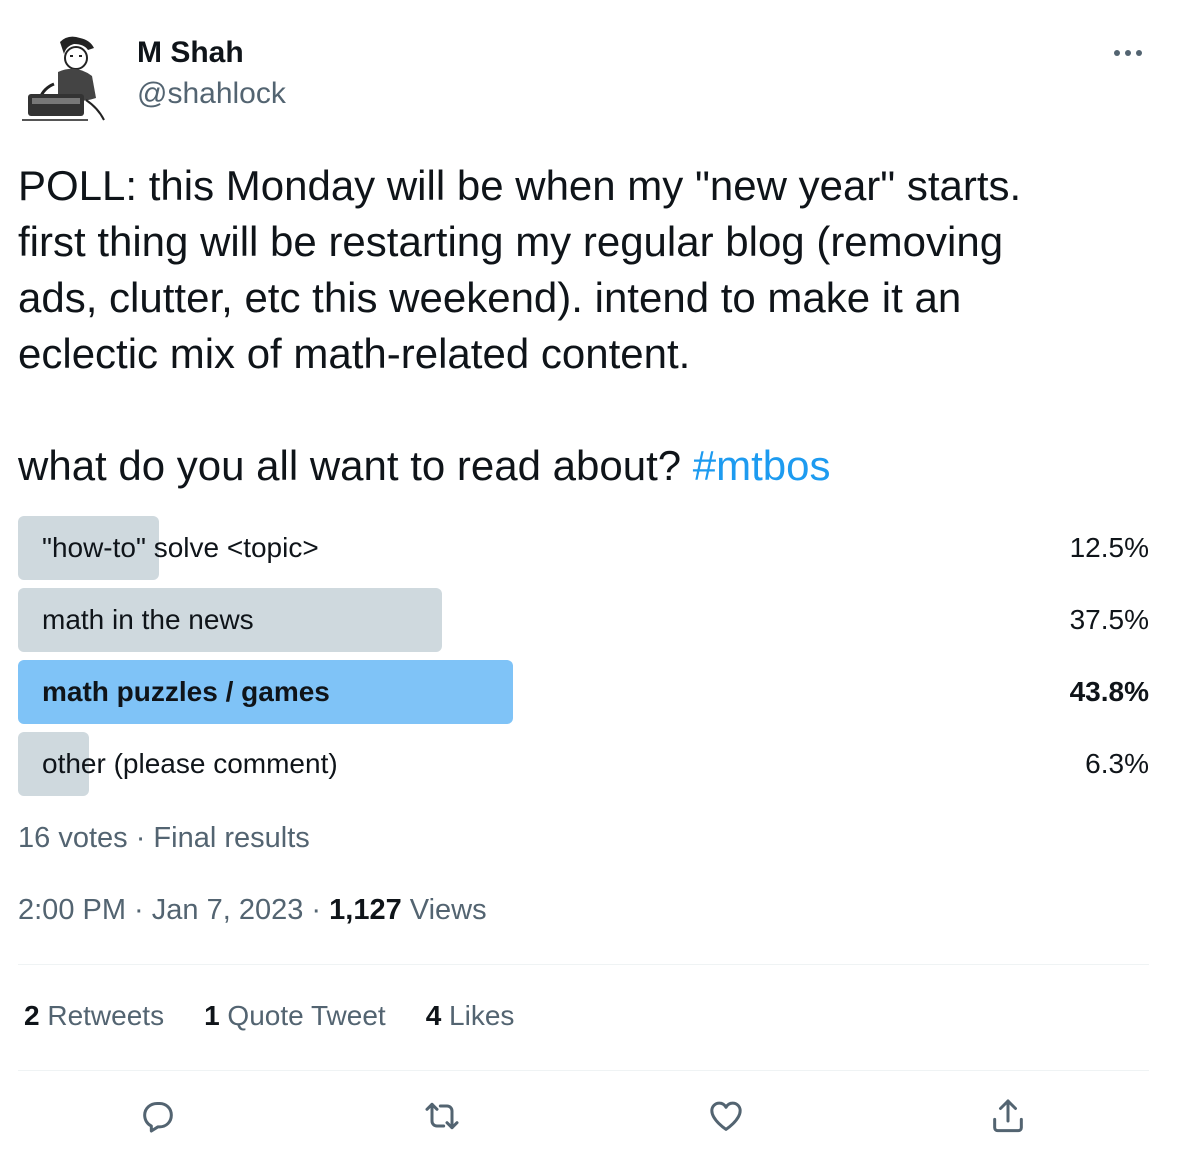 The image size is (1178, 1158). I want to click on views-label: Views, so click(444, 910).